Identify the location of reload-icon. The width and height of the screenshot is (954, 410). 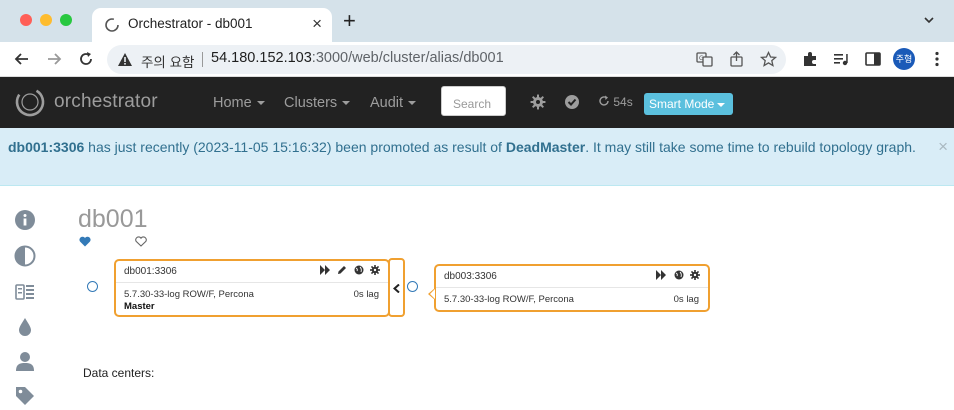
(86, 59).